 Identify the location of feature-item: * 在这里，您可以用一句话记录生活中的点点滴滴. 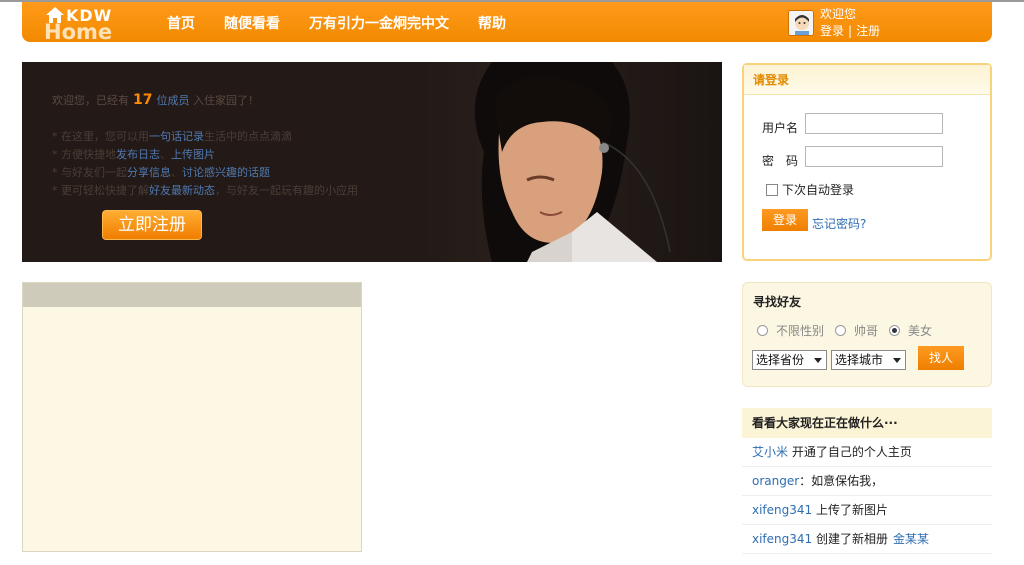
(172, 136).